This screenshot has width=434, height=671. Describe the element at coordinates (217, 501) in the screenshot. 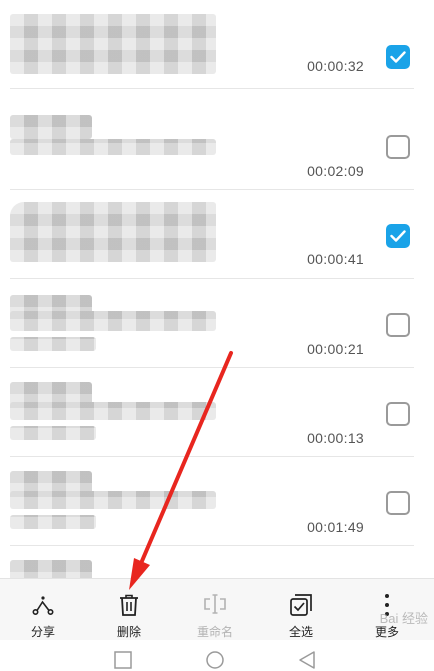

I see `list-item: 00:01:49` at that location.